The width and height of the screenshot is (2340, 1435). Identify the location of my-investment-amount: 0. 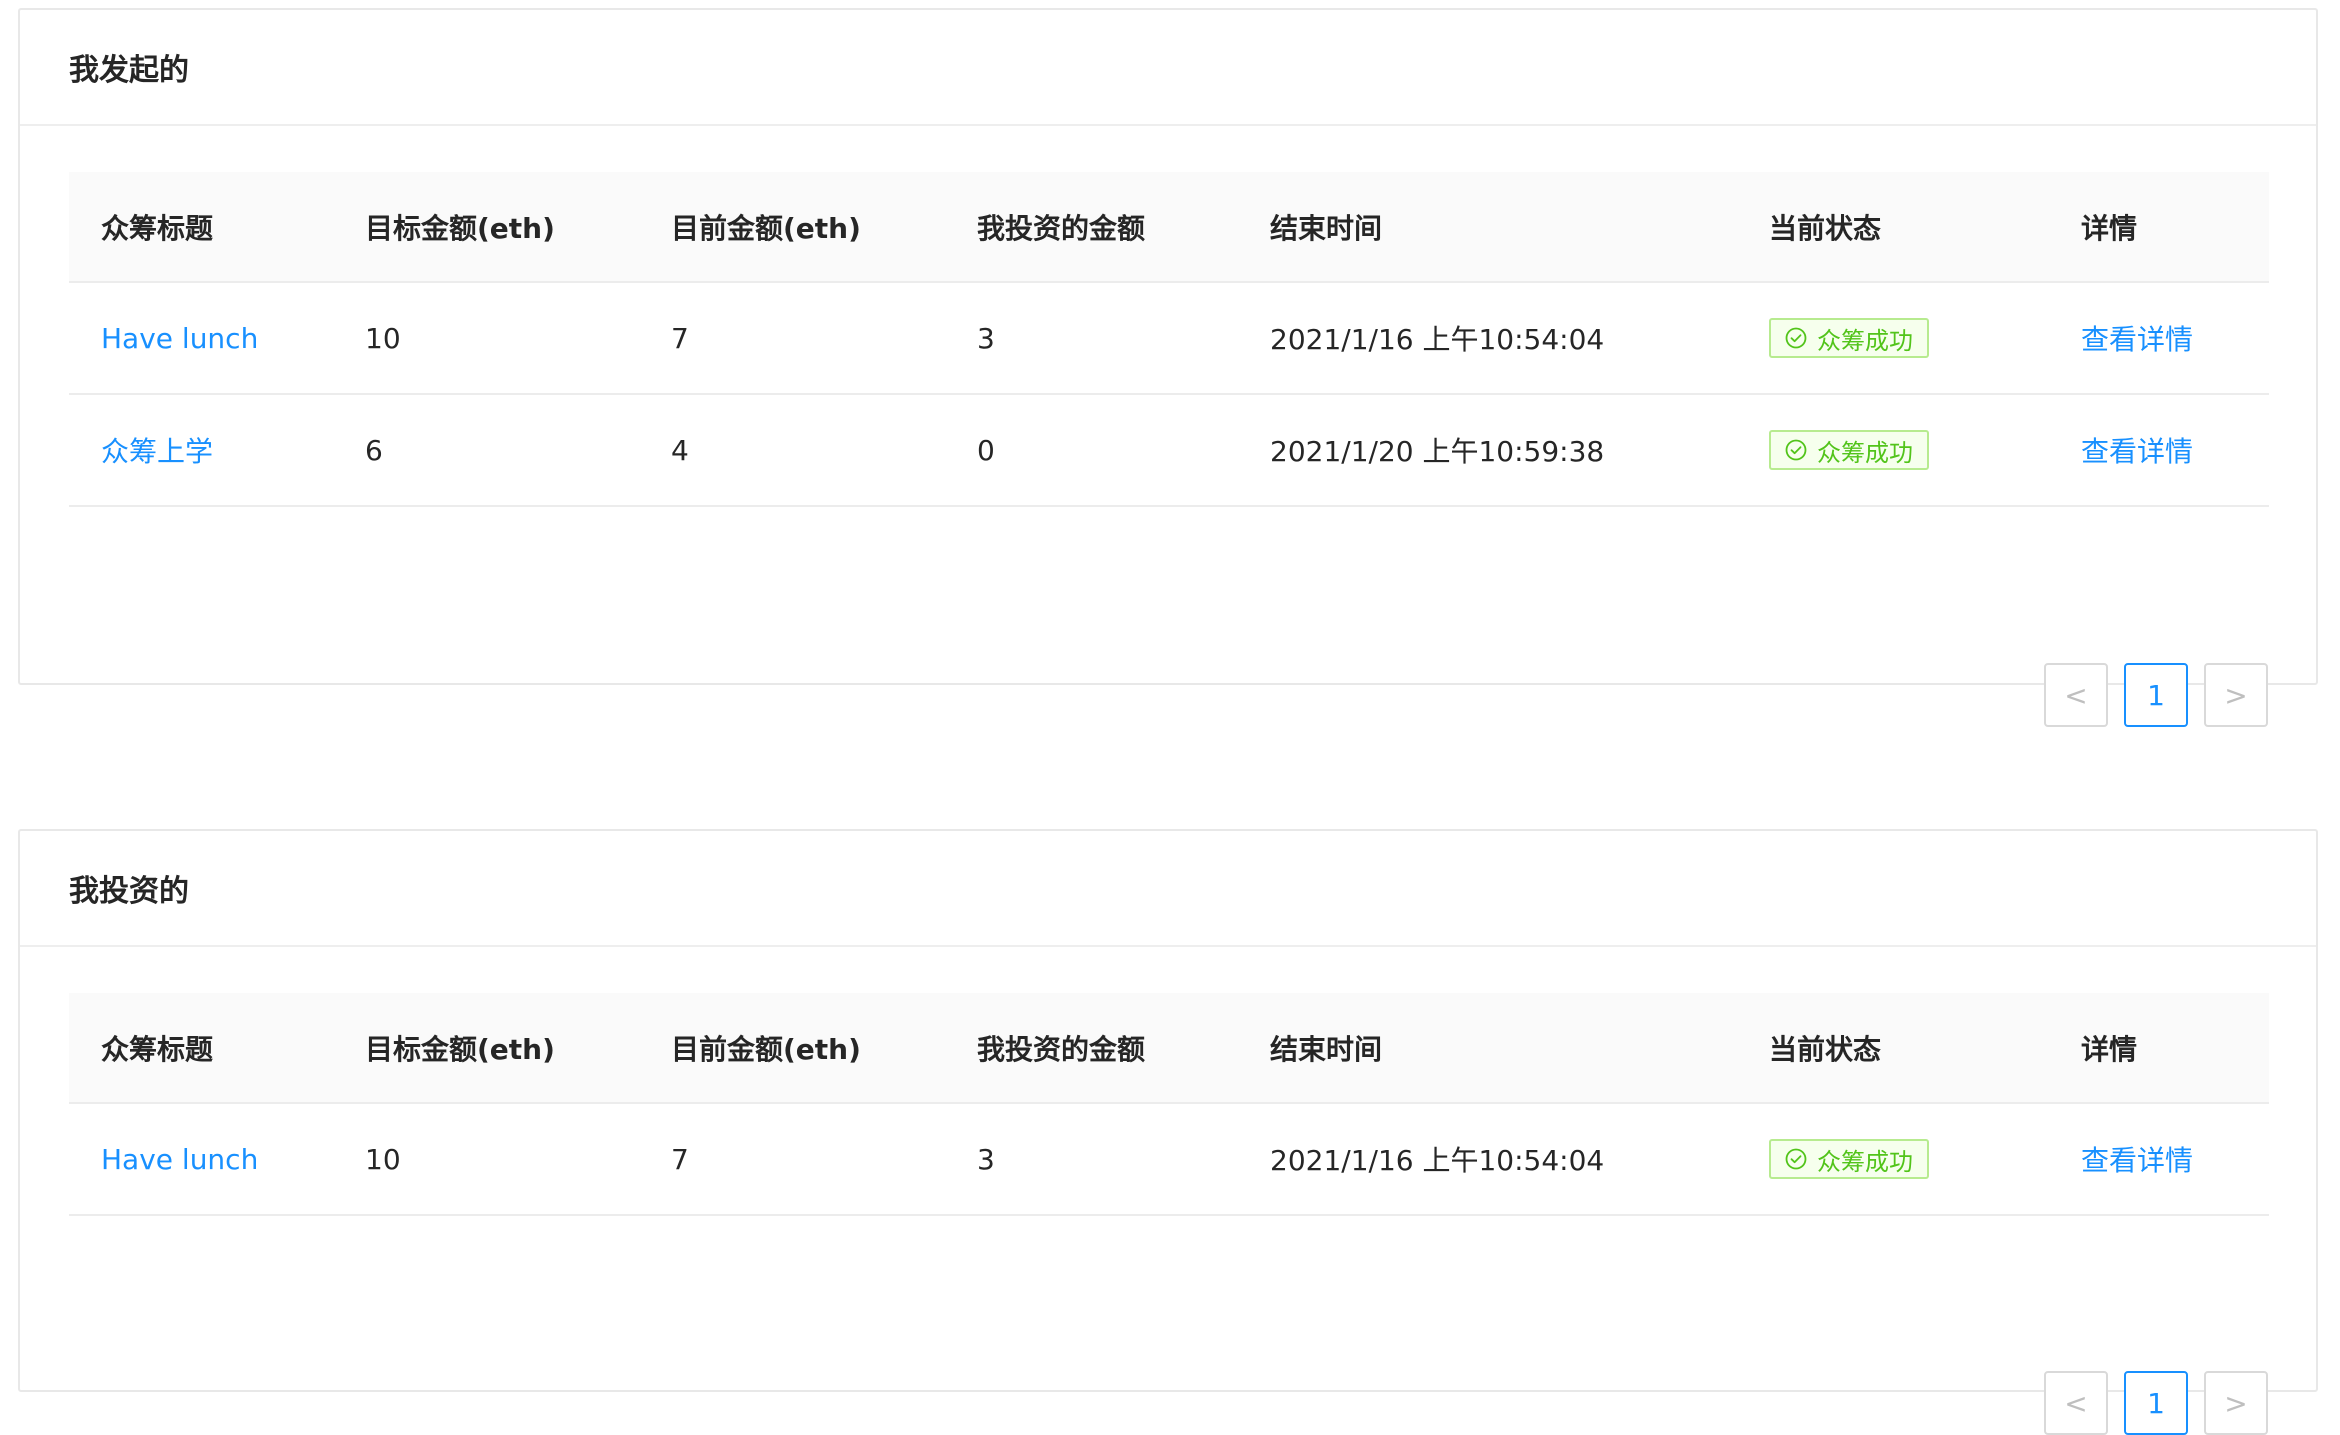
(1091, 450).